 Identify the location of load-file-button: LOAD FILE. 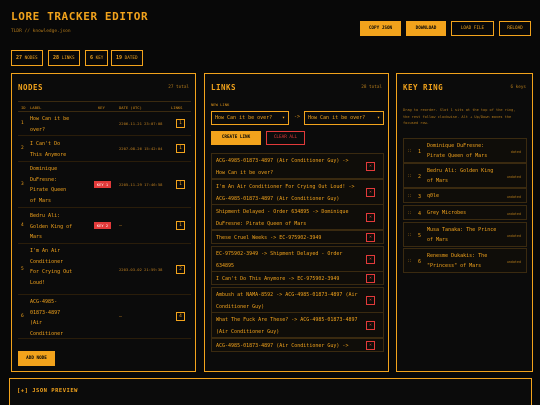
(472, 28).